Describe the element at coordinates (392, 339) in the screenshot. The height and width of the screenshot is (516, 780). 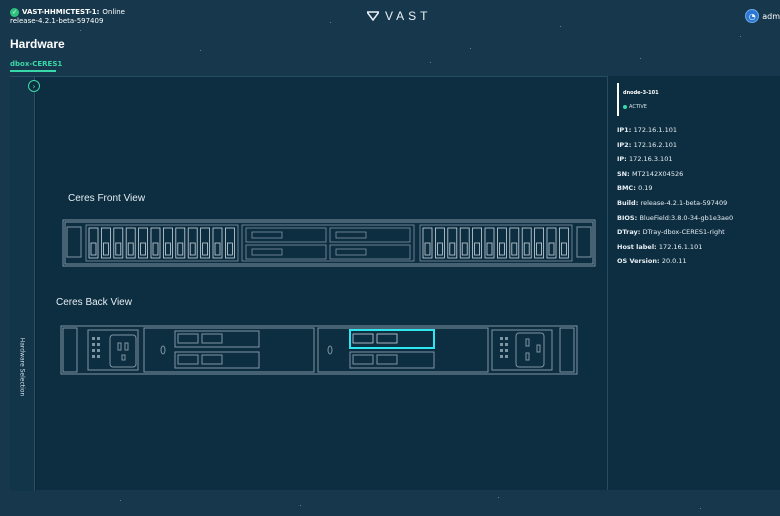
I see `selected-dnode-slot` at that location.